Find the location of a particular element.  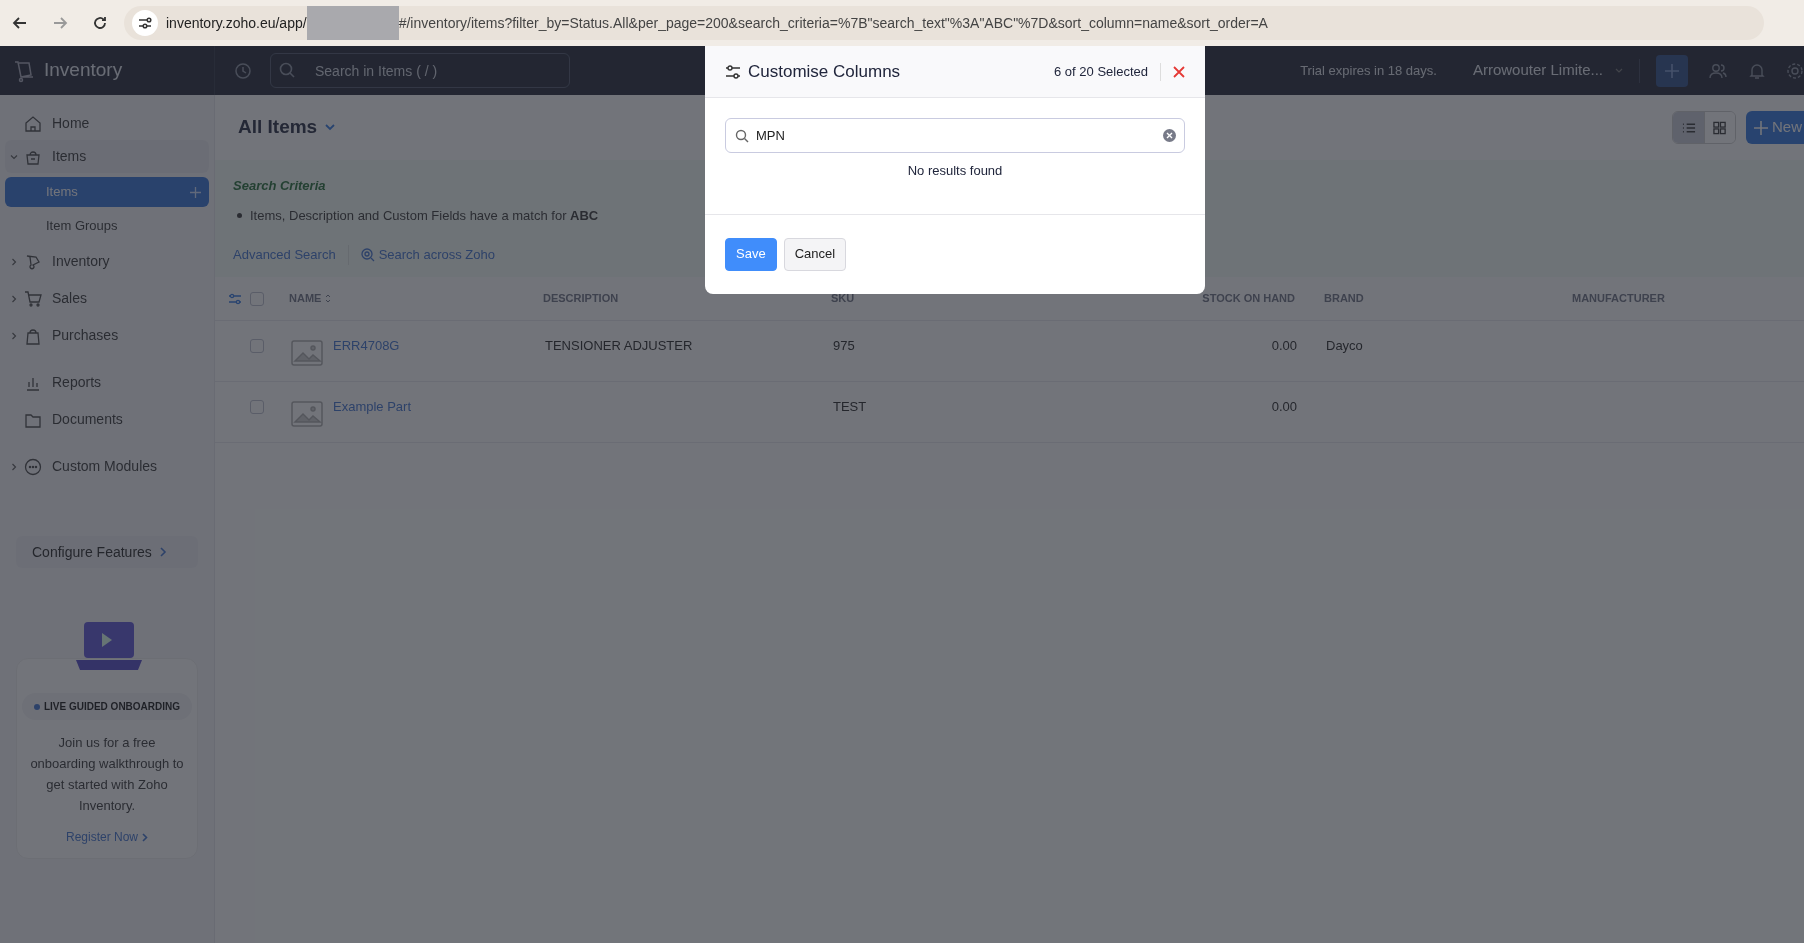

sidebar-item: Inventory is located at coordinates (107, 261).